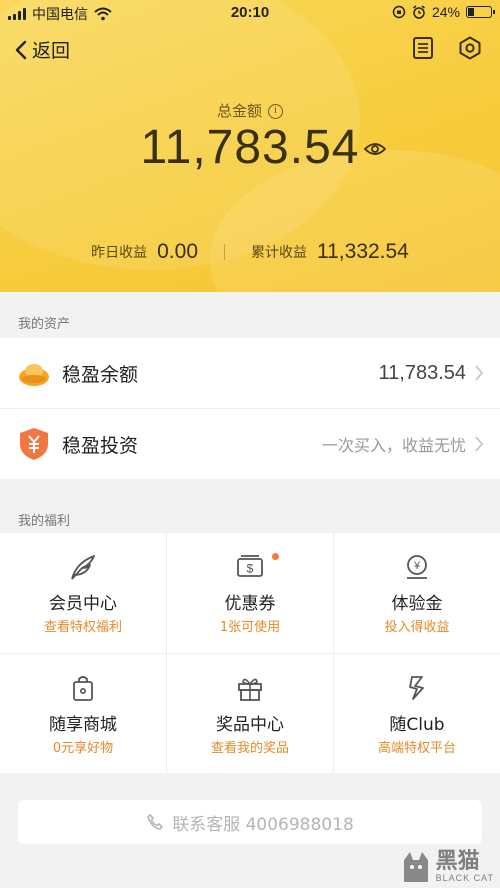 This screenshot has width=500, height=888. I want to click on benefit-subtitle: 查看我的奖品, so click(249, 748).